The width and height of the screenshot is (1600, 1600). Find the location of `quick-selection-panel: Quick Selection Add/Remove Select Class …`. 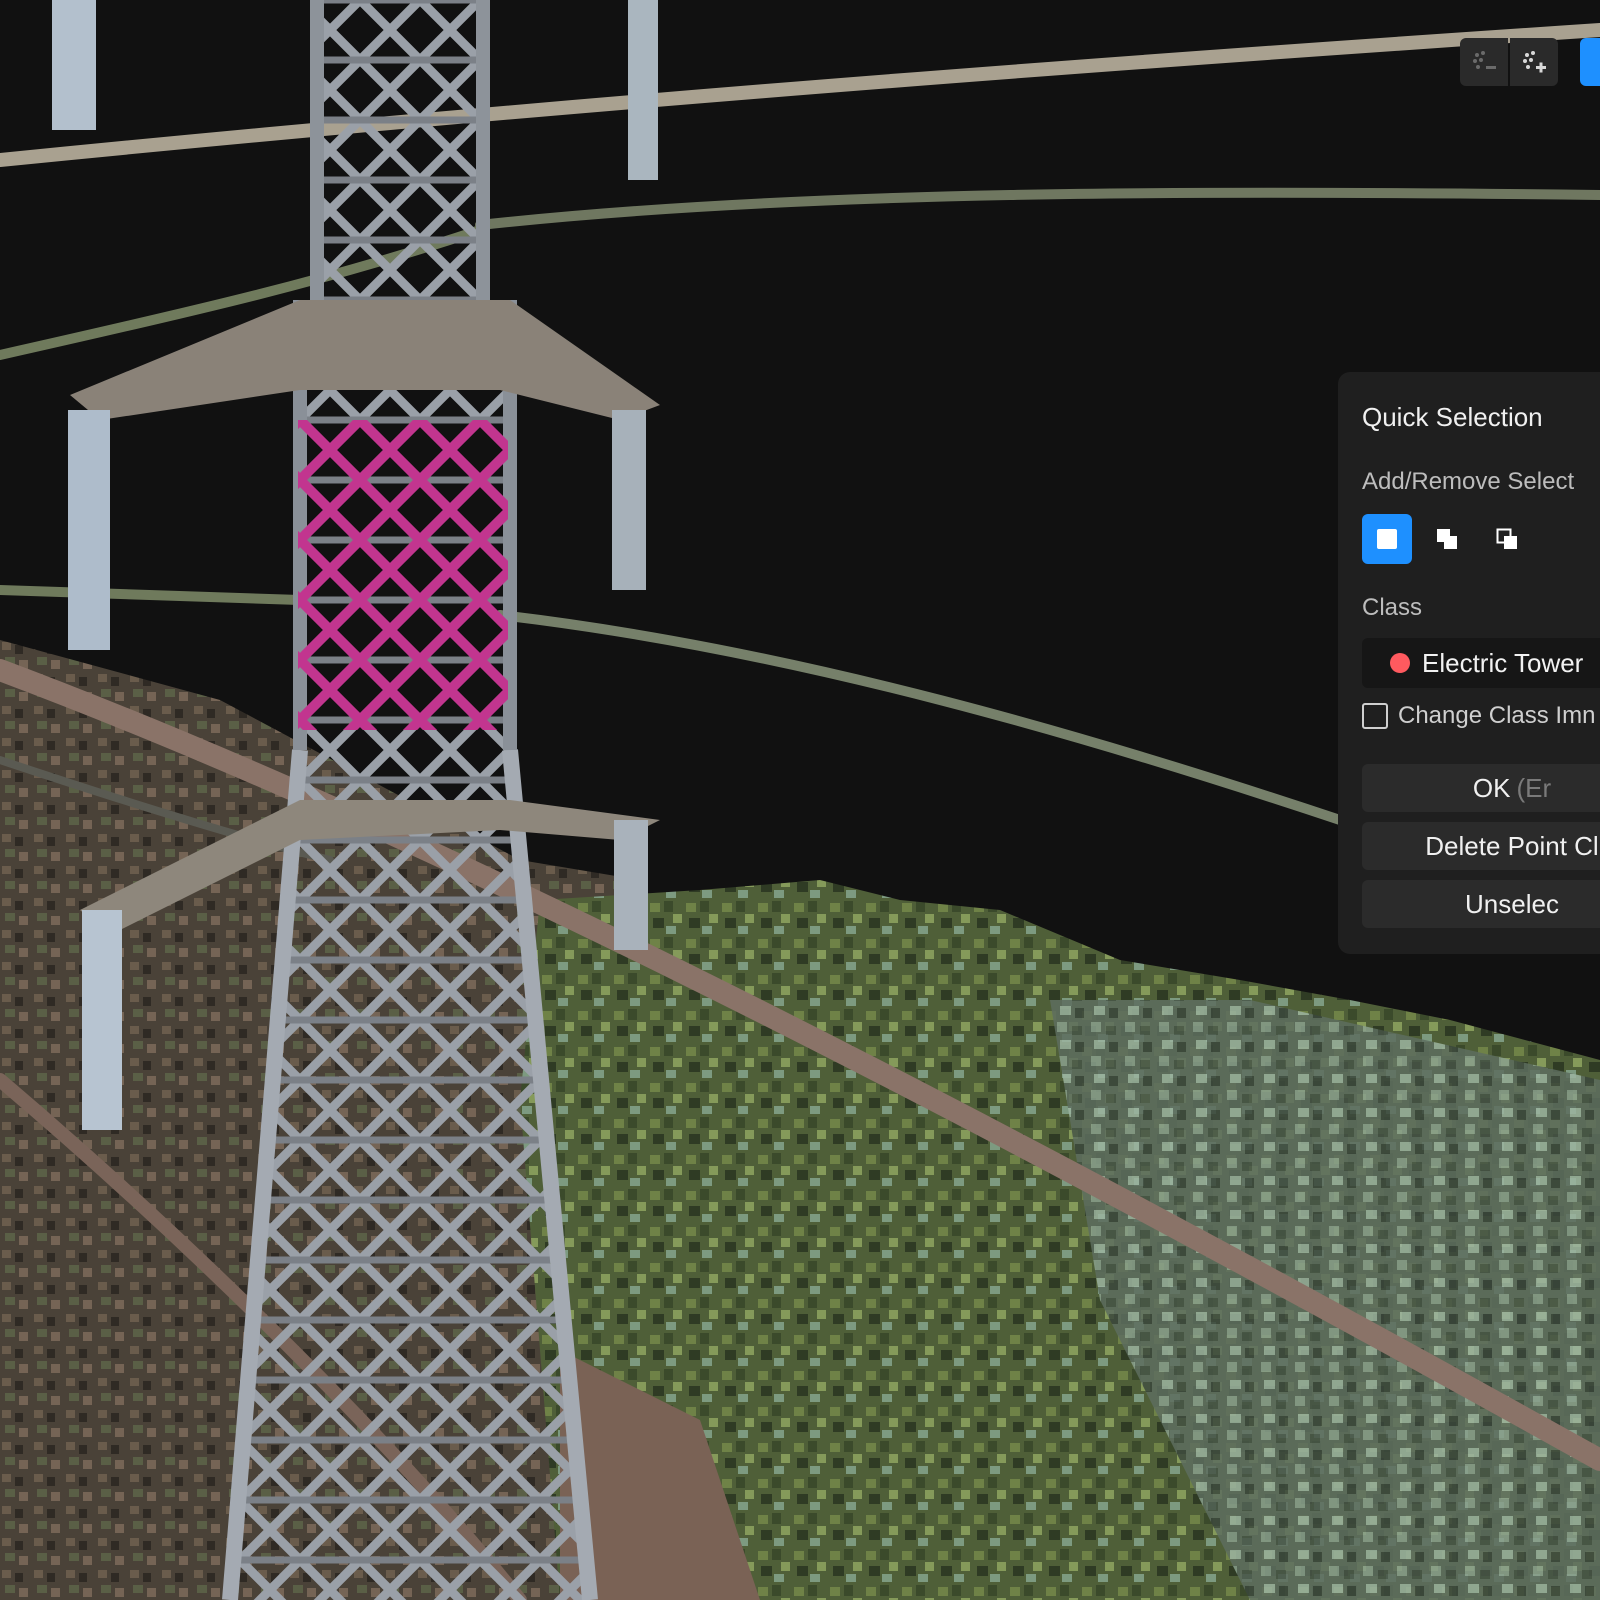

quick-selection-panel: Quick Selection Add/Remove Select Class … is located at coordinates (1469, 663).